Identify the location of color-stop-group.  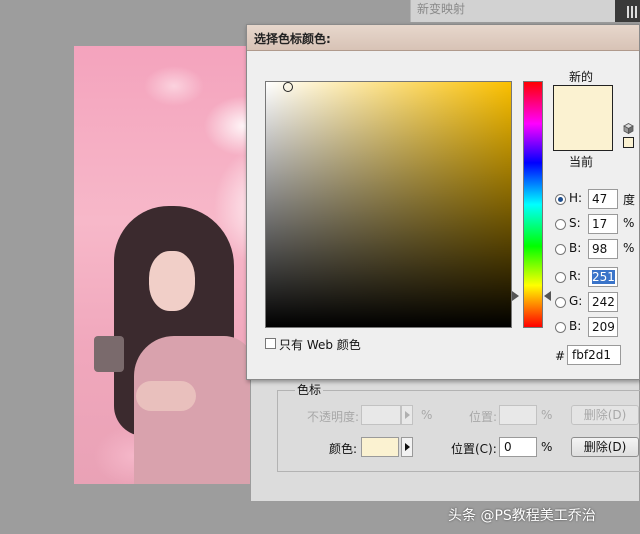
(458, 431).